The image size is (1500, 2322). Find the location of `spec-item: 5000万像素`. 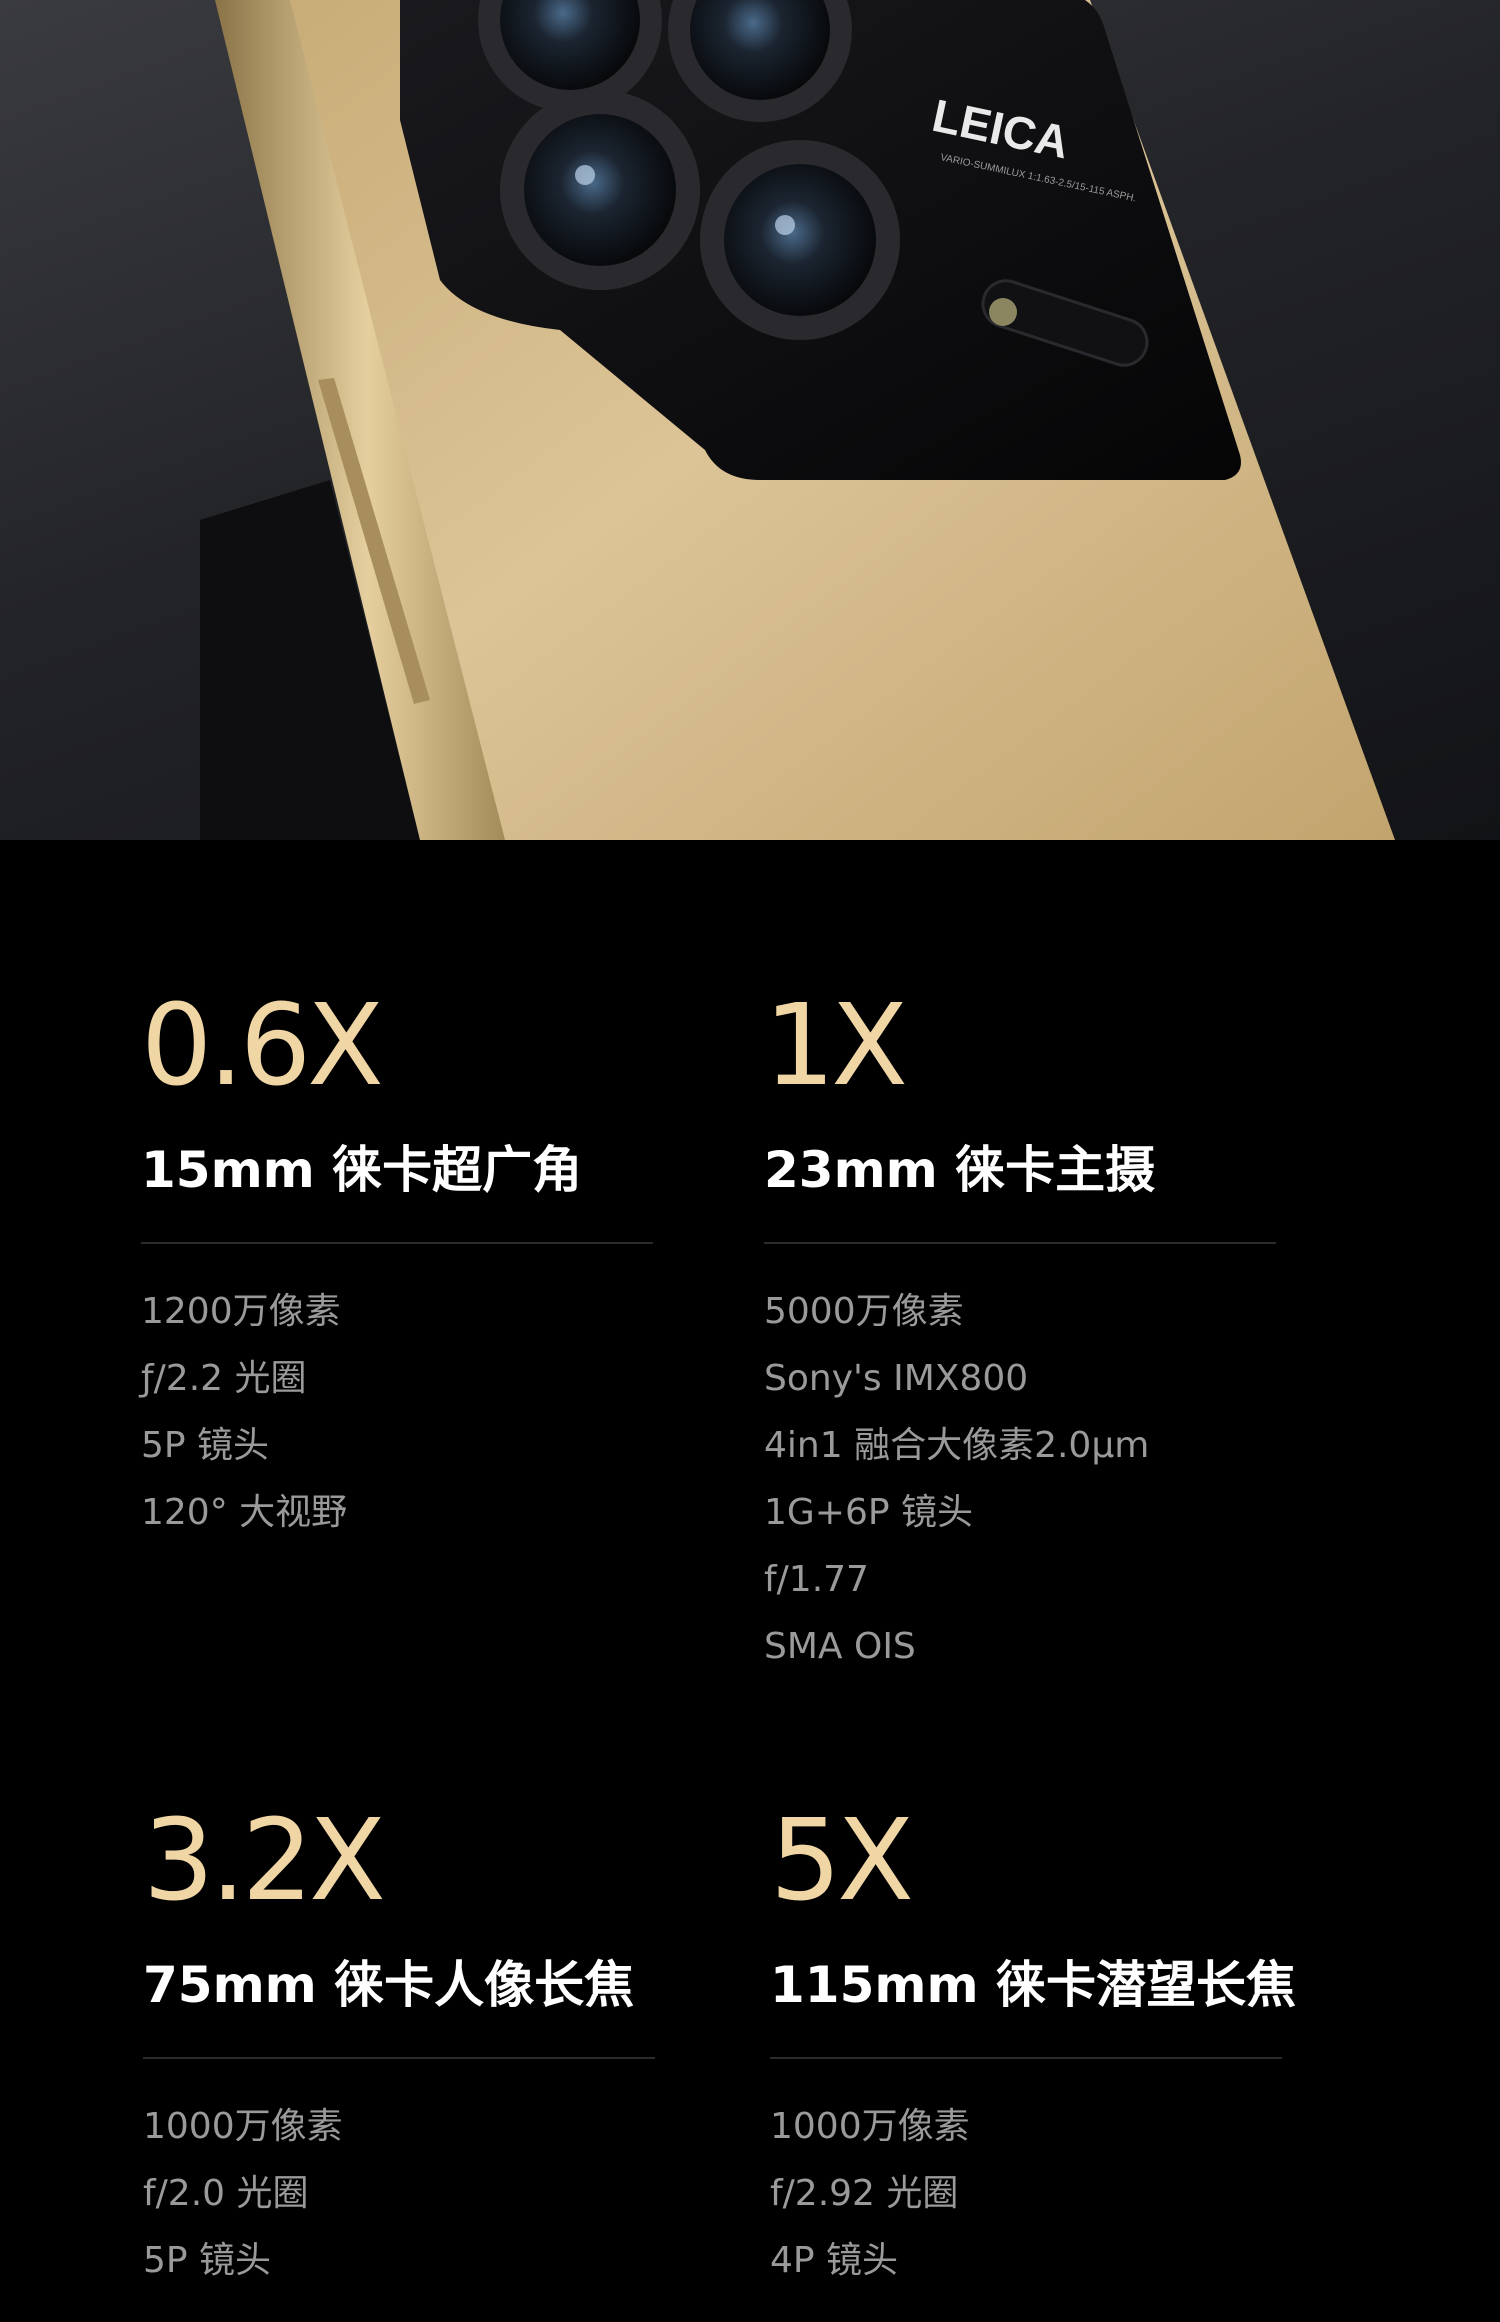

spec-item: 5000万像素 is located at coordinates (864, 1311).